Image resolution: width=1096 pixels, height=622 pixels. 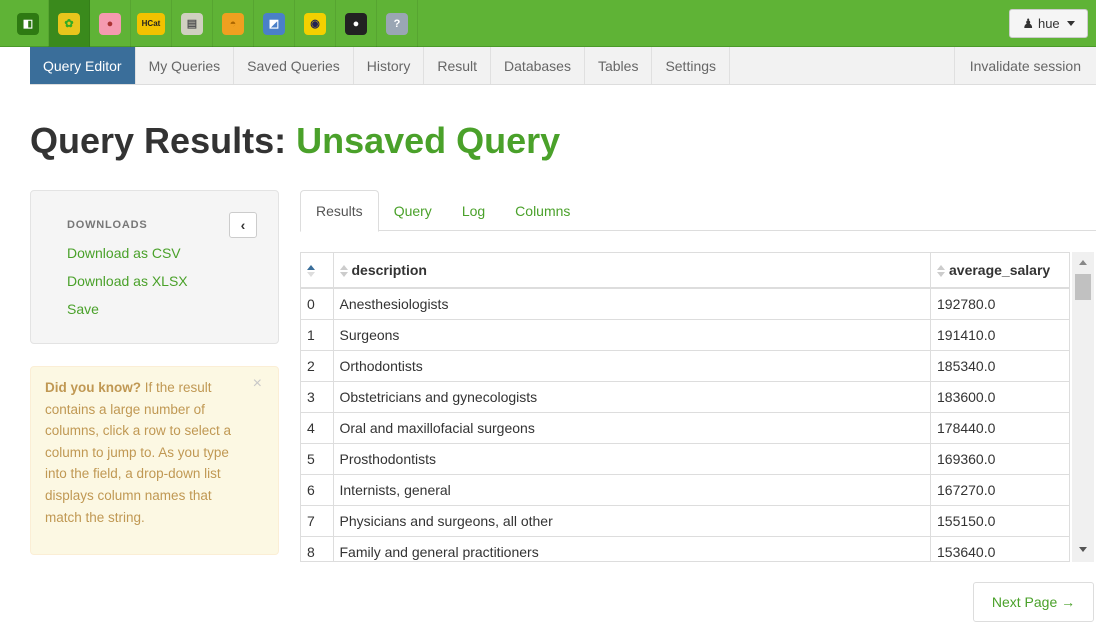 I want to click on sort-icon, so click(x=941, y=271).